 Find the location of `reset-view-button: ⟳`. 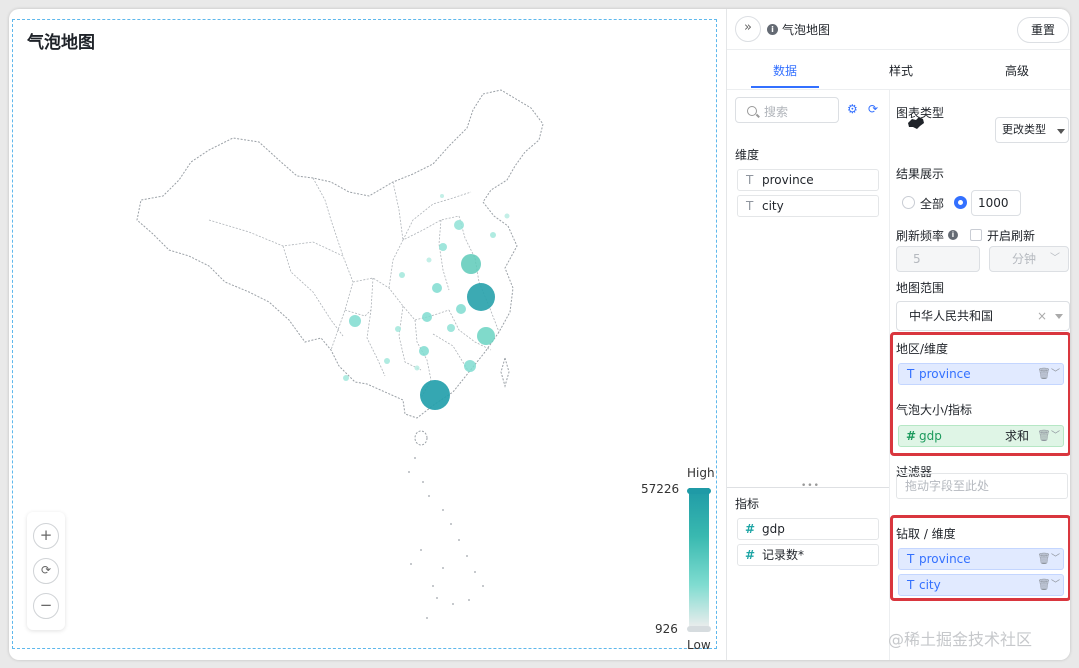

reset-view-button: ⟳ is located at coordinates (46, 571).